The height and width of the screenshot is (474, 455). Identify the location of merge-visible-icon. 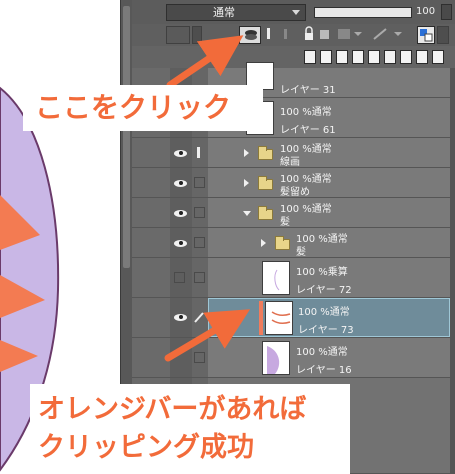
(390, 57).